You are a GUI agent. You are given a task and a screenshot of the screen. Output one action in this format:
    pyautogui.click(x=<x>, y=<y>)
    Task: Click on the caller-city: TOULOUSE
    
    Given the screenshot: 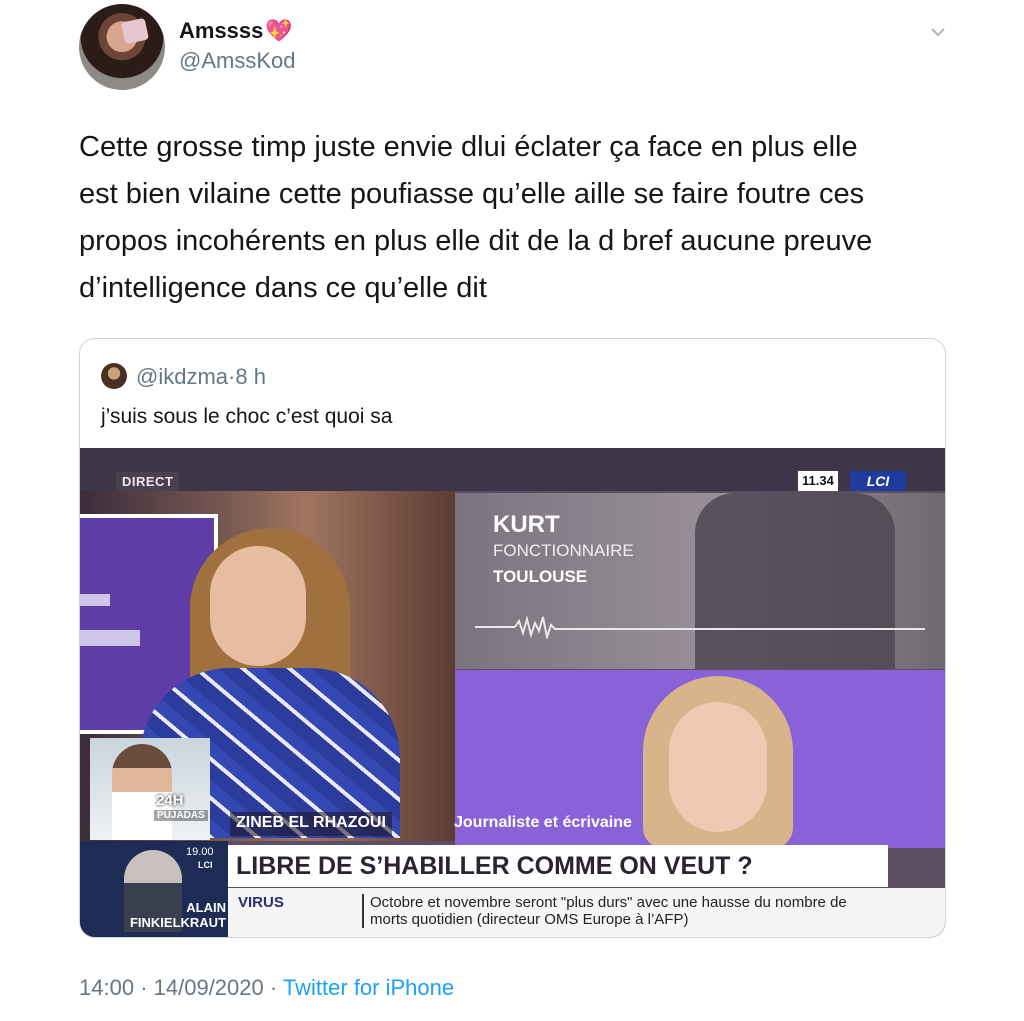 What is the action you would take?
    pyautogui.click(x=540, y=576)
    